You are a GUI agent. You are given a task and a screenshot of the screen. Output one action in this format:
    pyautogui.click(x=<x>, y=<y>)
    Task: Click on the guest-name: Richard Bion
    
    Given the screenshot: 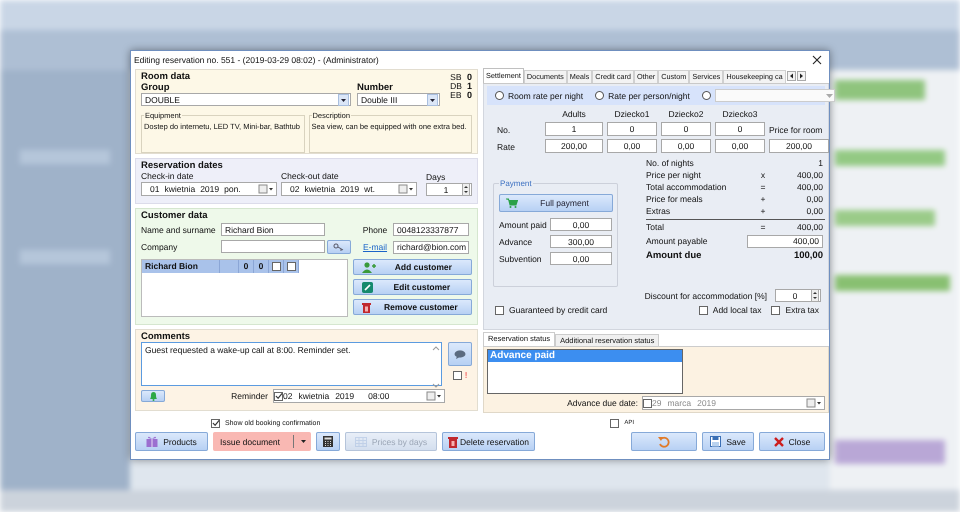 What is the action you would take?
    pyautogui.click(x=181, y=266)
    